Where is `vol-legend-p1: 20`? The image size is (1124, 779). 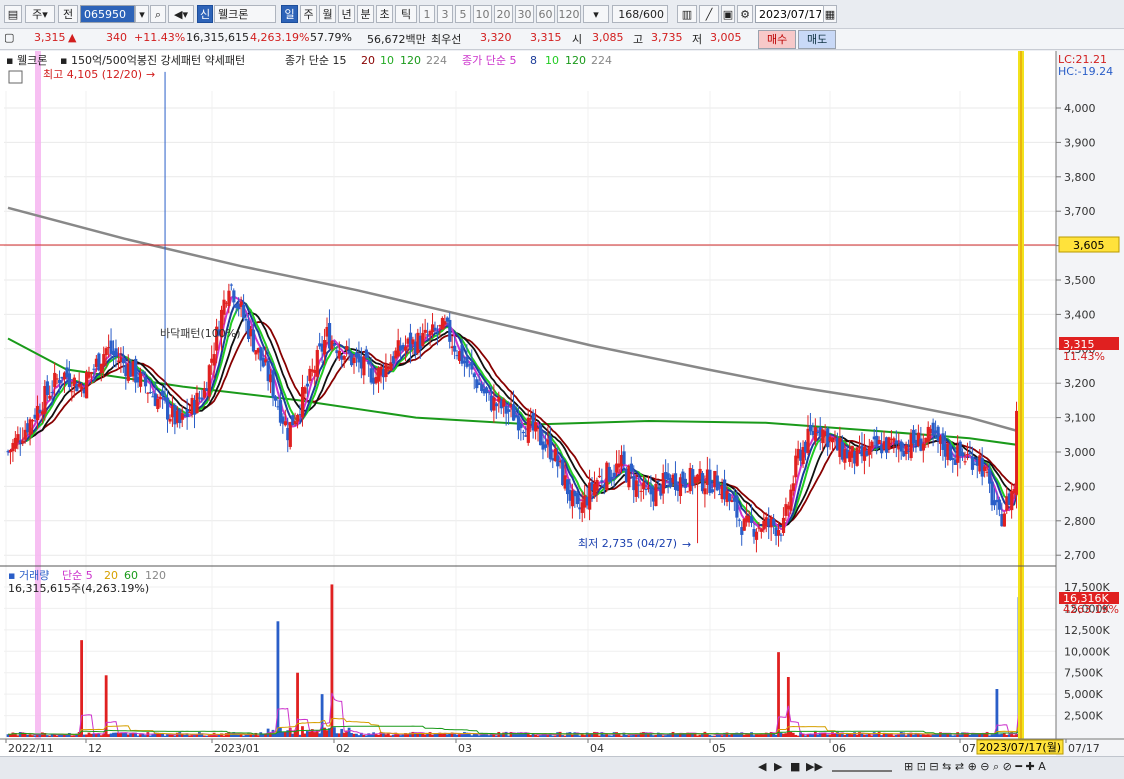 vol-legend-p1: 20 is located at coordinates (111, 575).